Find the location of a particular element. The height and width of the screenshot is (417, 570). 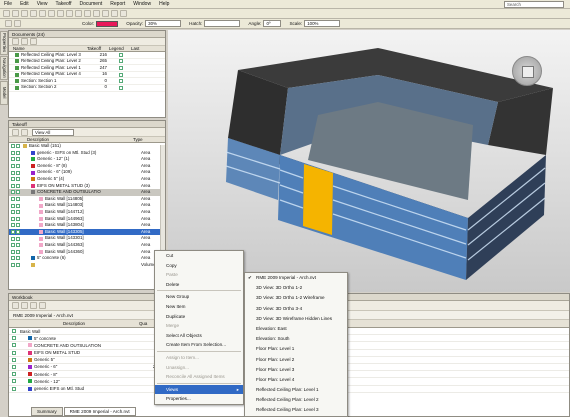

takeoff-area-button is located at coordinates (87, 13).